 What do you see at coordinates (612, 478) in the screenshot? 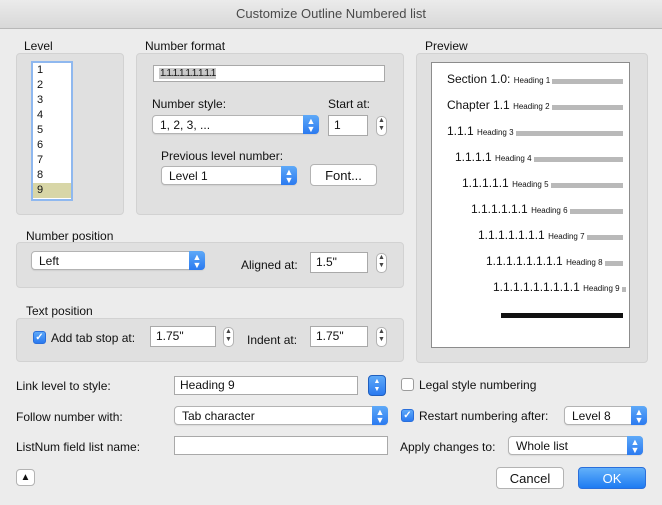
I see `ok-button: OK` at bounding box center [612, 478].